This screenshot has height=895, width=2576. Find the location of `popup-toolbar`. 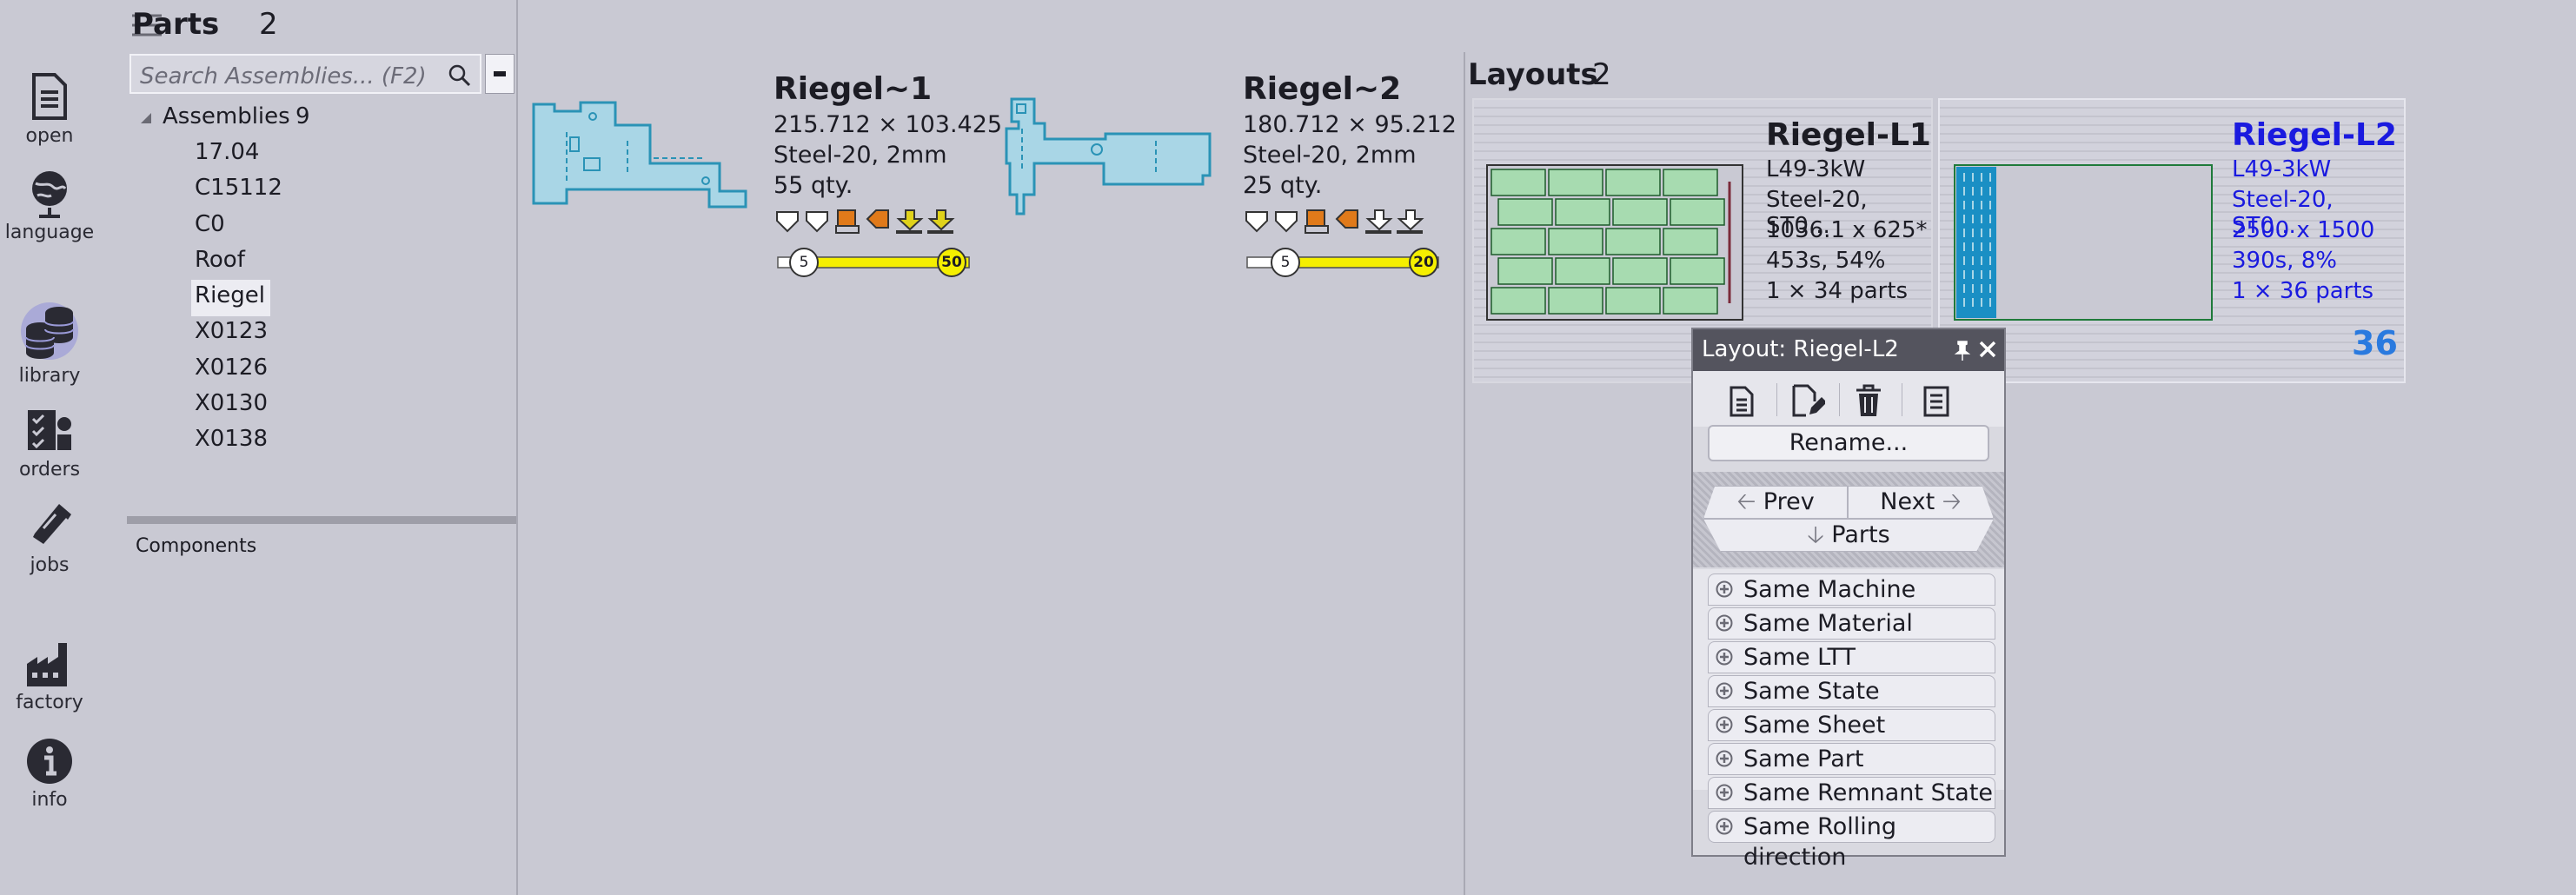

popup-toolbar is located at coordinates (1848, 399).